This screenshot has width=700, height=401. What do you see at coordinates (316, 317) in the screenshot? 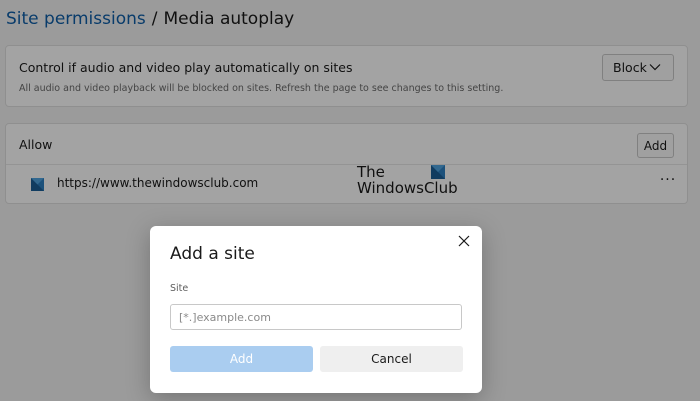
I see `site-input` at bounding box center [316, 317].